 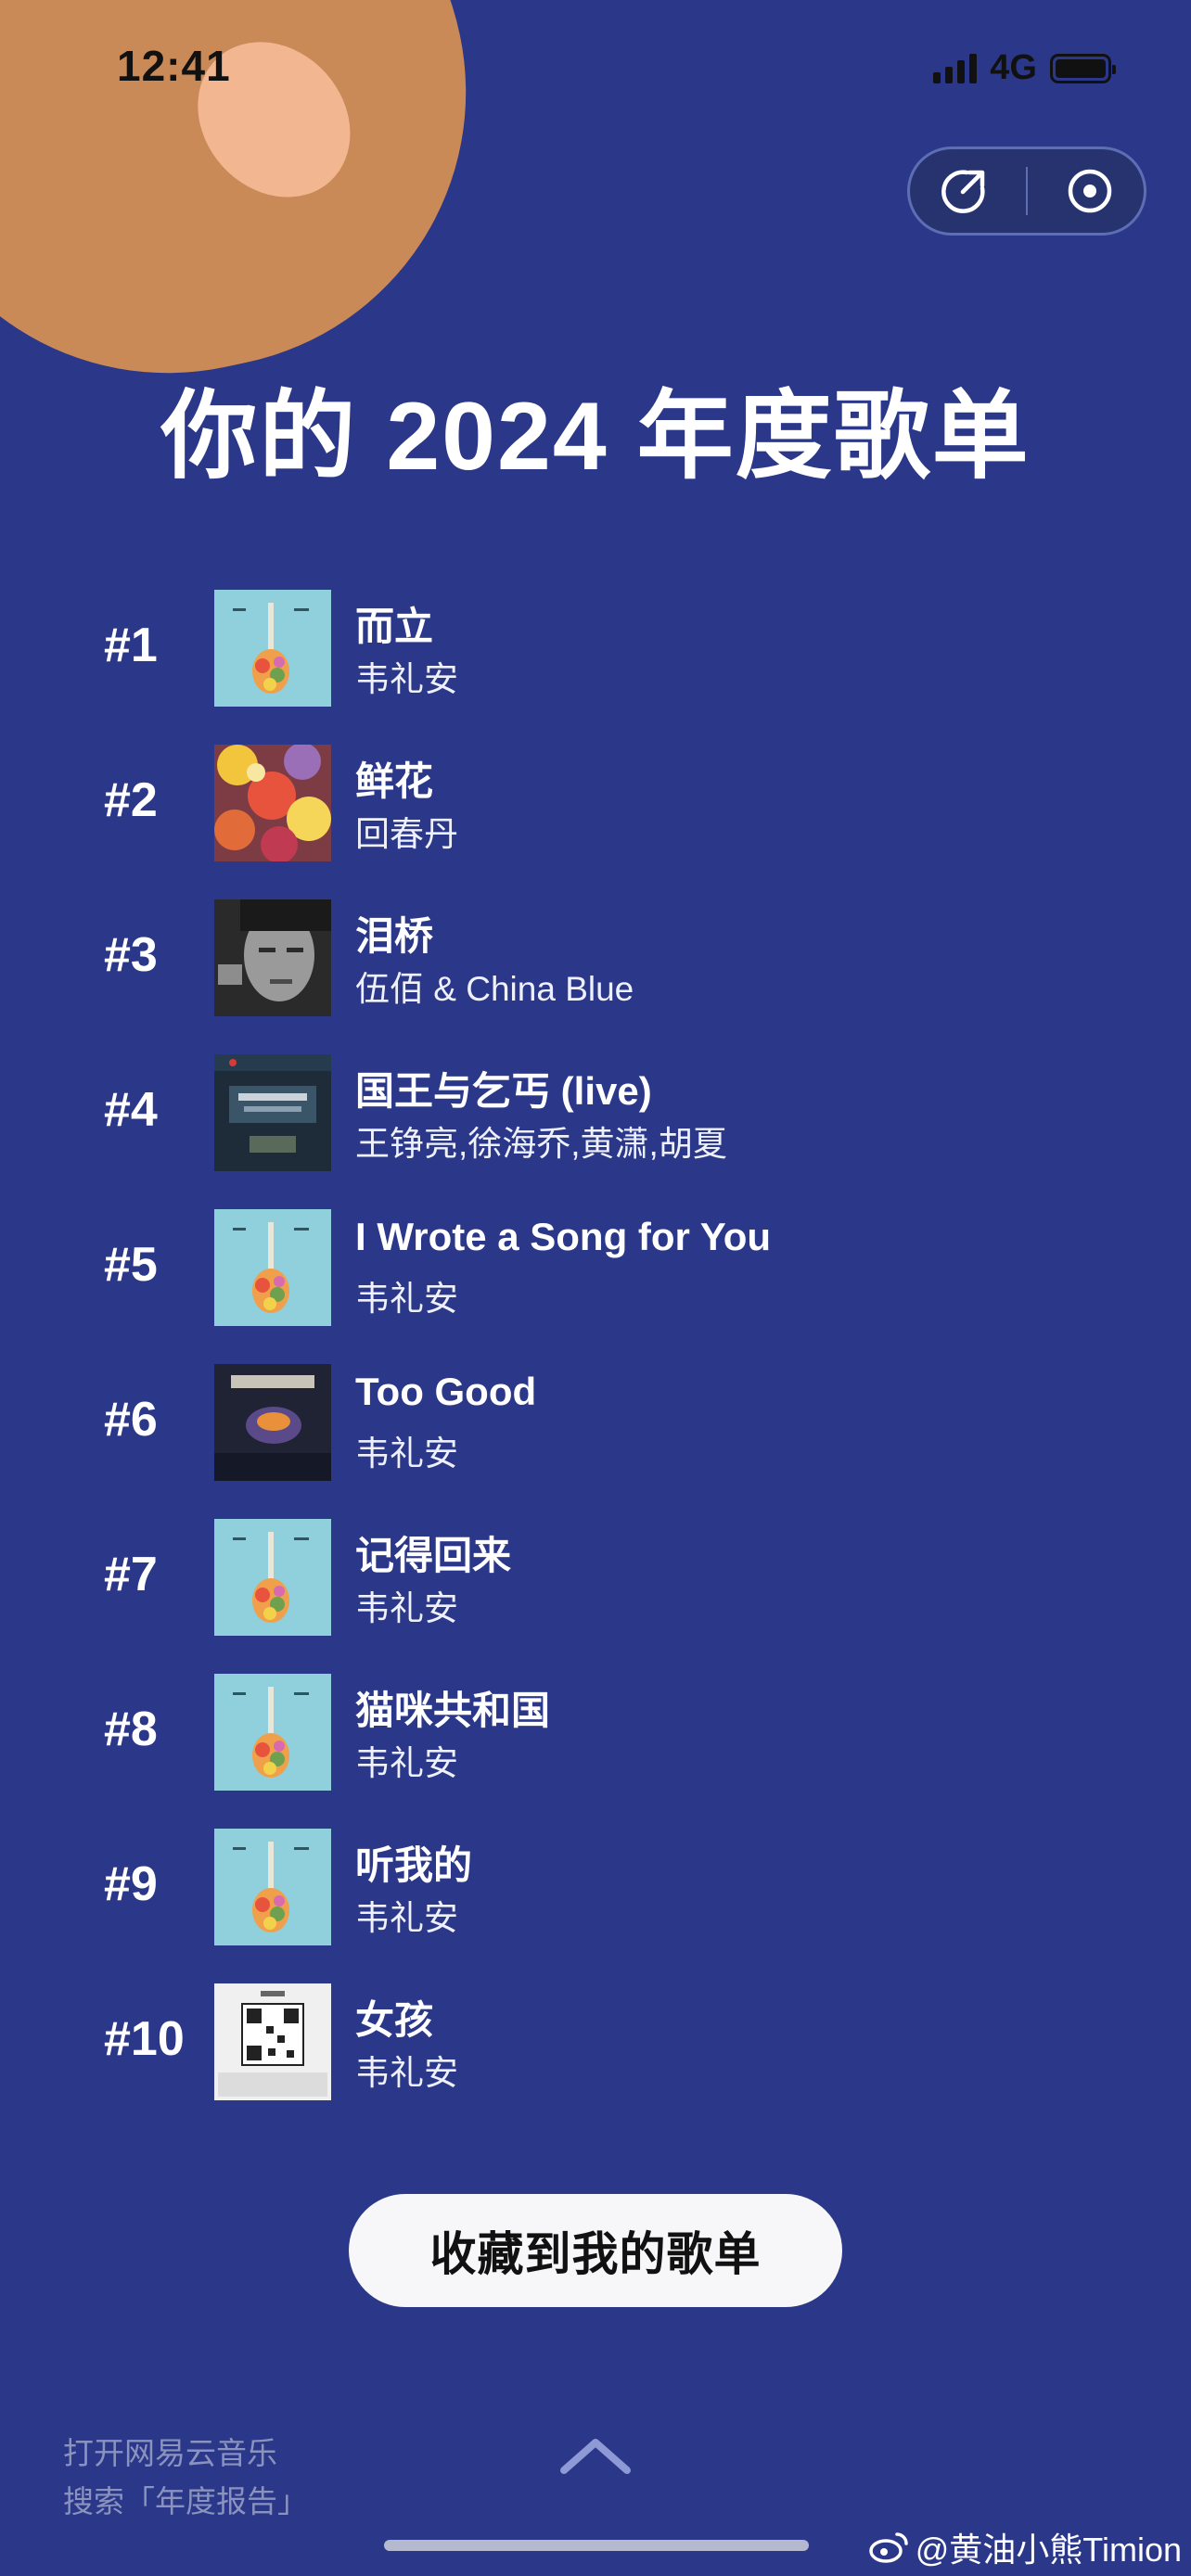 What do you see at coordinates (453, 1711) in the screenshot?
I see `track-title: 猫咪共和国` at bounding box center [453, 1711].